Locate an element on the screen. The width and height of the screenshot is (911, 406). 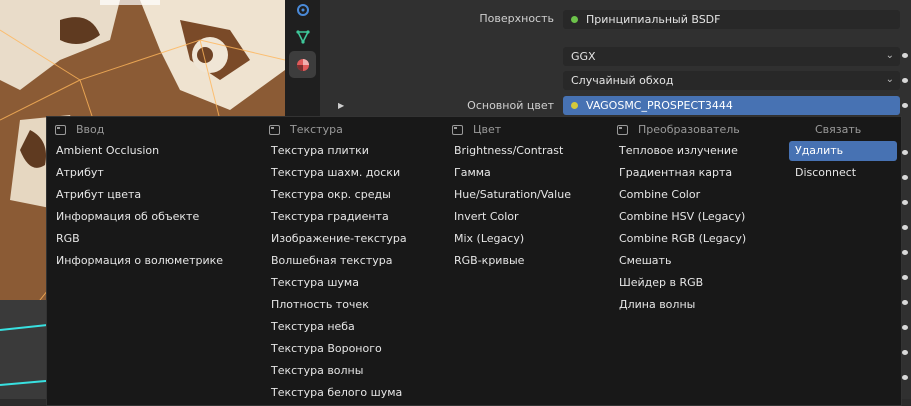
menu-header-label: Связать is located at coordinates (838, 129).